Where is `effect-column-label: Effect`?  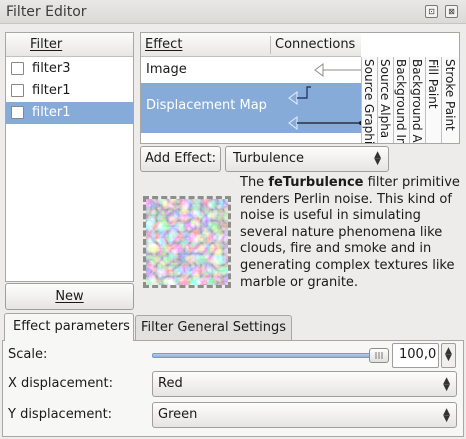 effect-column-label: Effect is located at coordinates (163, 44).